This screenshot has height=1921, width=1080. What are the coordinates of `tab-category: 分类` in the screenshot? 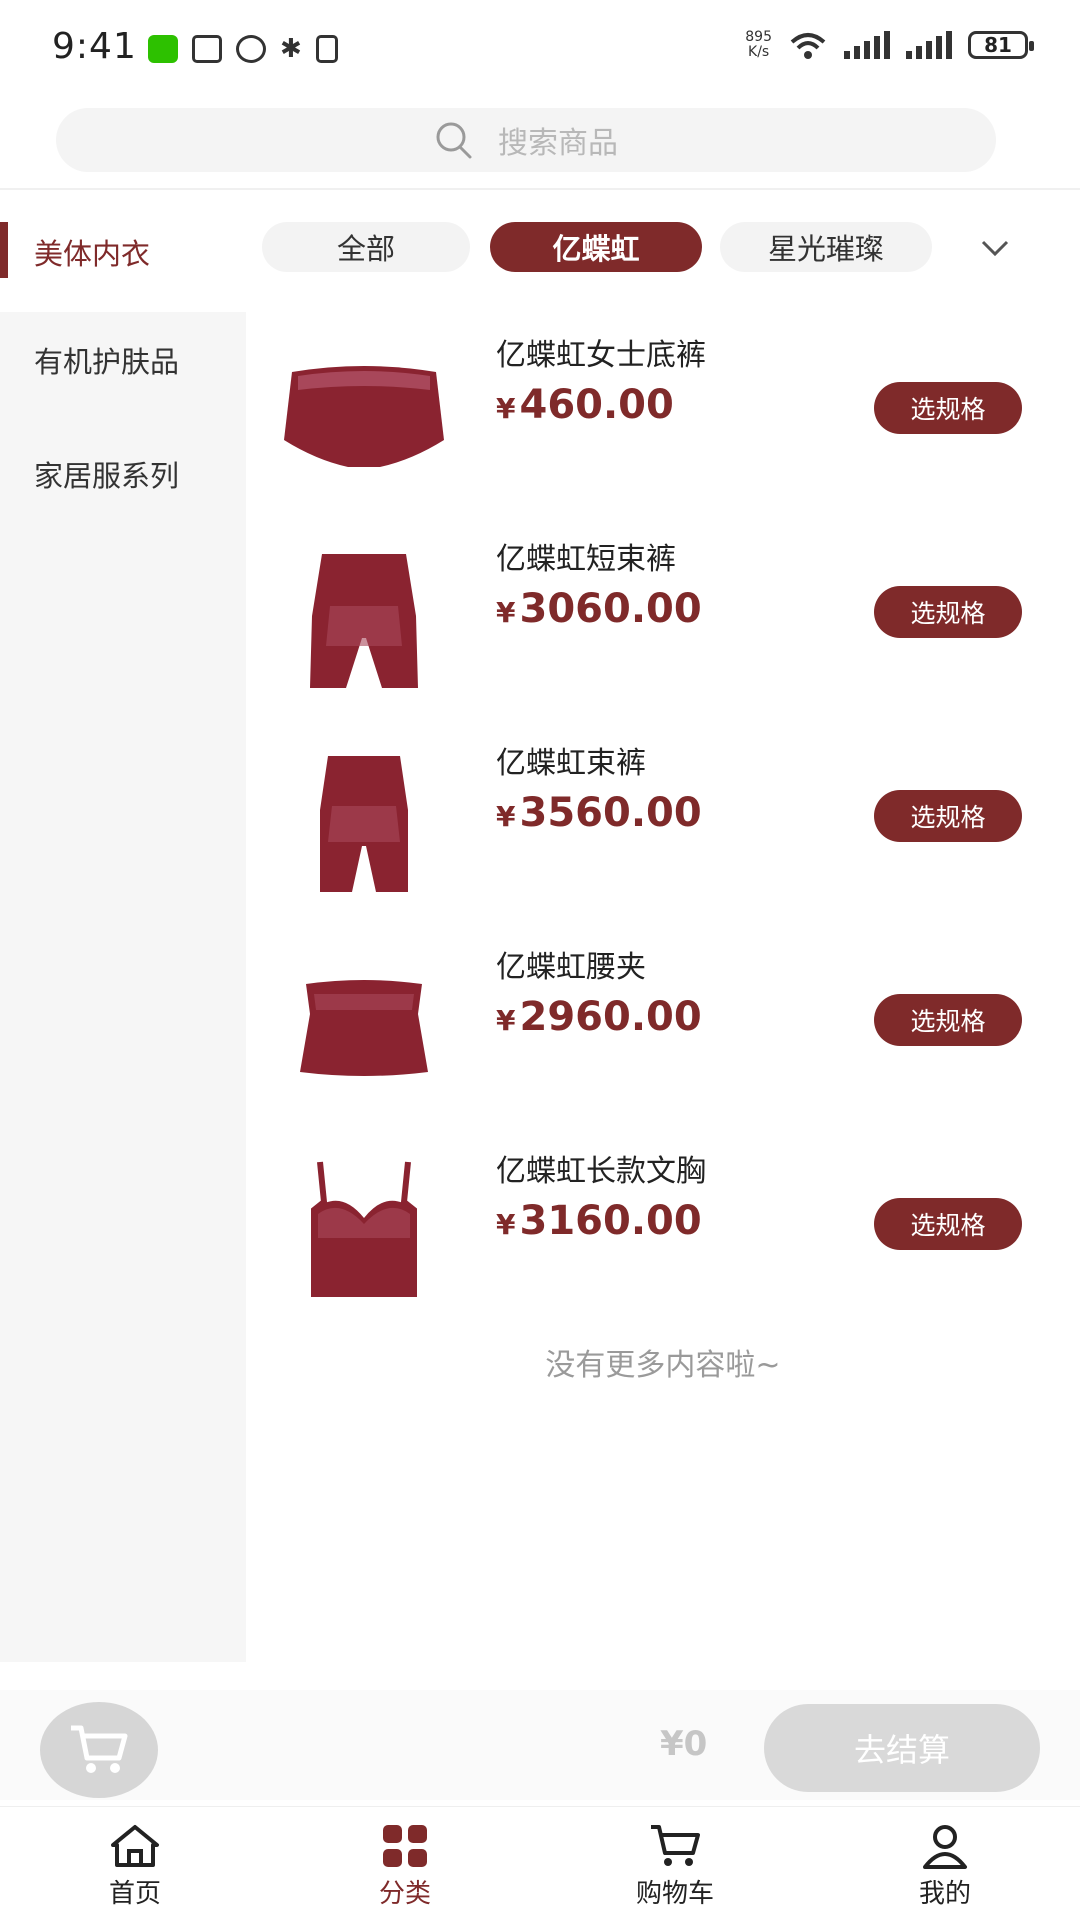 It's located at (405, 1864).